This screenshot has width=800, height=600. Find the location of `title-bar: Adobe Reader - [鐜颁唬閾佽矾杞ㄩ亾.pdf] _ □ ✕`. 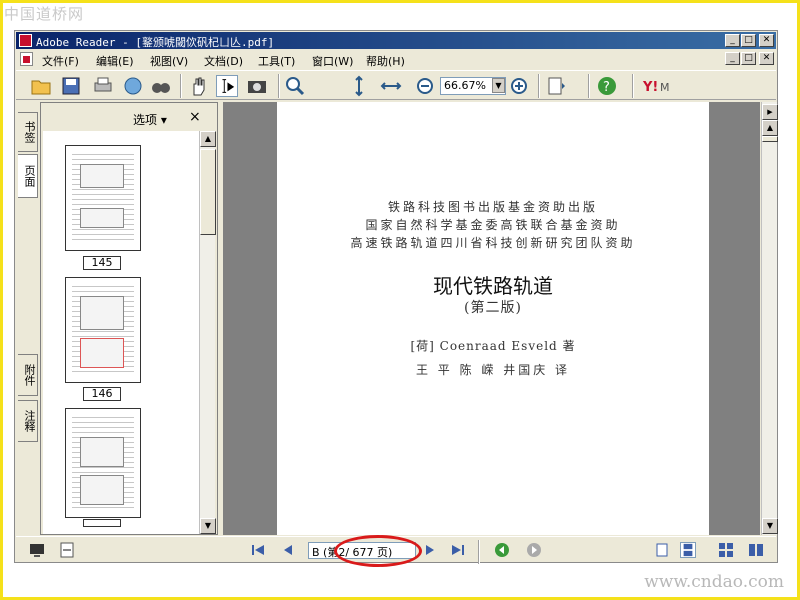

title-bar: Adobe Reader - [鐜颁唬閾佽矾杞ㄩ亾.pdf] _ □ ✕ is located at coordinates (396, 40).